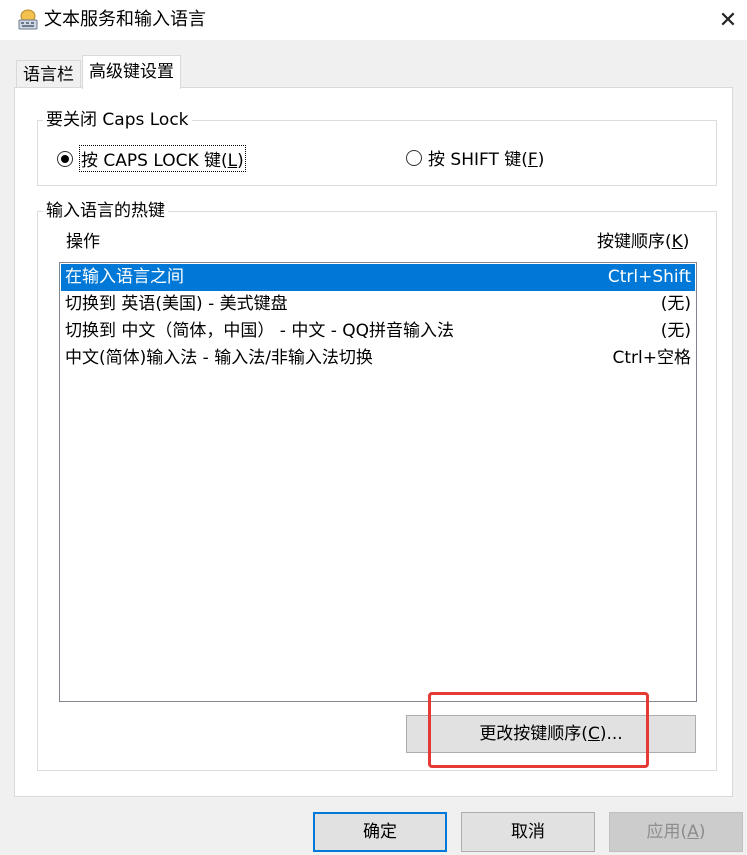  I want to click on shift-radio: 按 SHIFT 键(F), so click(475, 157).